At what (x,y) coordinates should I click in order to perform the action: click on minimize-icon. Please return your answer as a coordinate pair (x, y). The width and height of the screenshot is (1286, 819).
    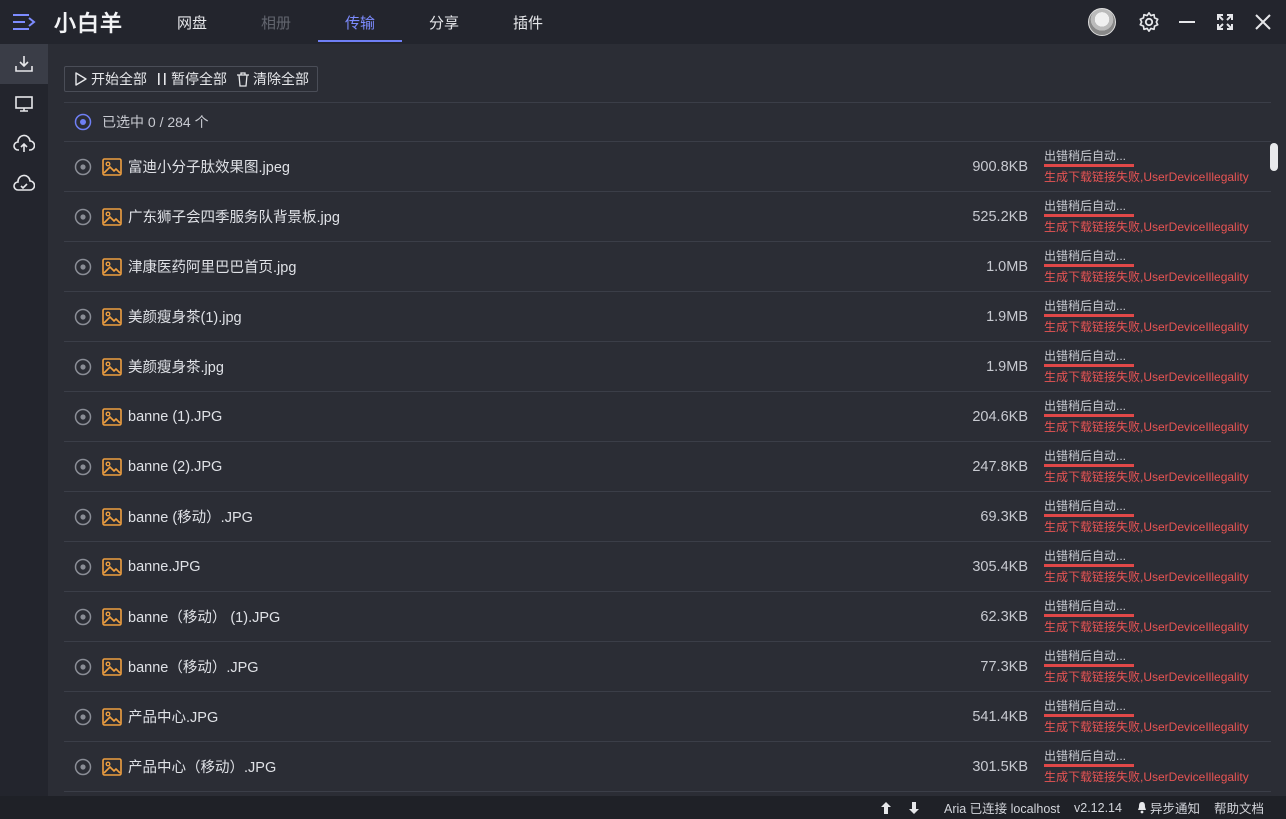
    Looking at the image, I should click on (1187, 22).